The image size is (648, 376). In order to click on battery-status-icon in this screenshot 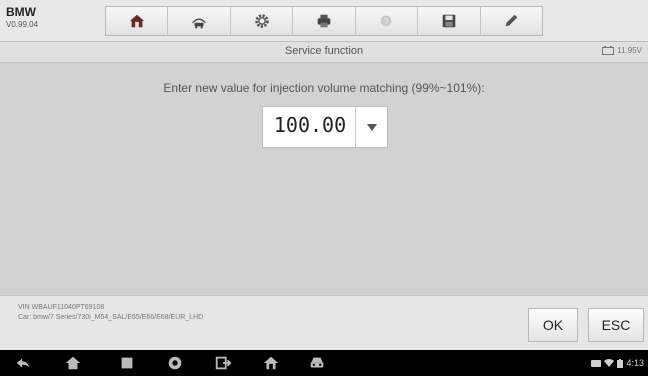, I will do `click(620, 363)`.